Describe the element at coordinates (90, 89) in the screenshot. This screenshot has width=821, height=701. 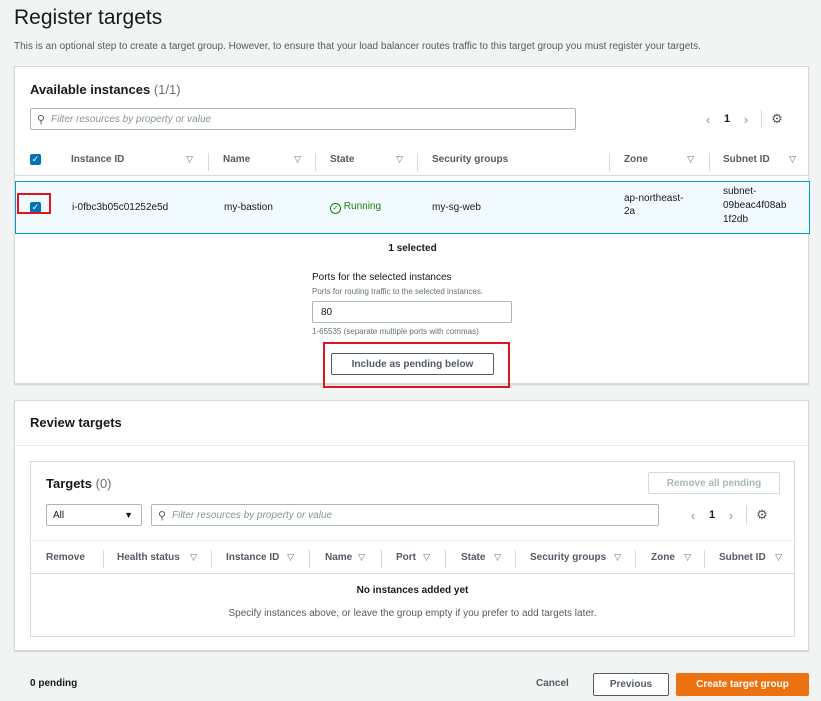
I see `available-instances-title: Available instances` at that location.